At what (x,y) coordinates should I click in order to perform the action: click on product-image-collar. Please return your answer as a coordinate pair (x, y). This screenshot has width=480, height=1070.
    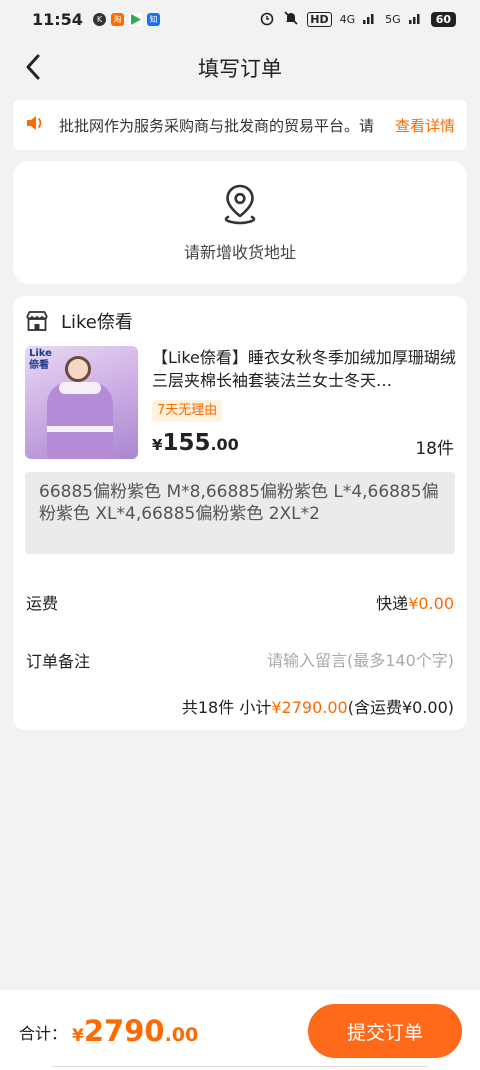
    Looking at the image, I should click on (80, 388).